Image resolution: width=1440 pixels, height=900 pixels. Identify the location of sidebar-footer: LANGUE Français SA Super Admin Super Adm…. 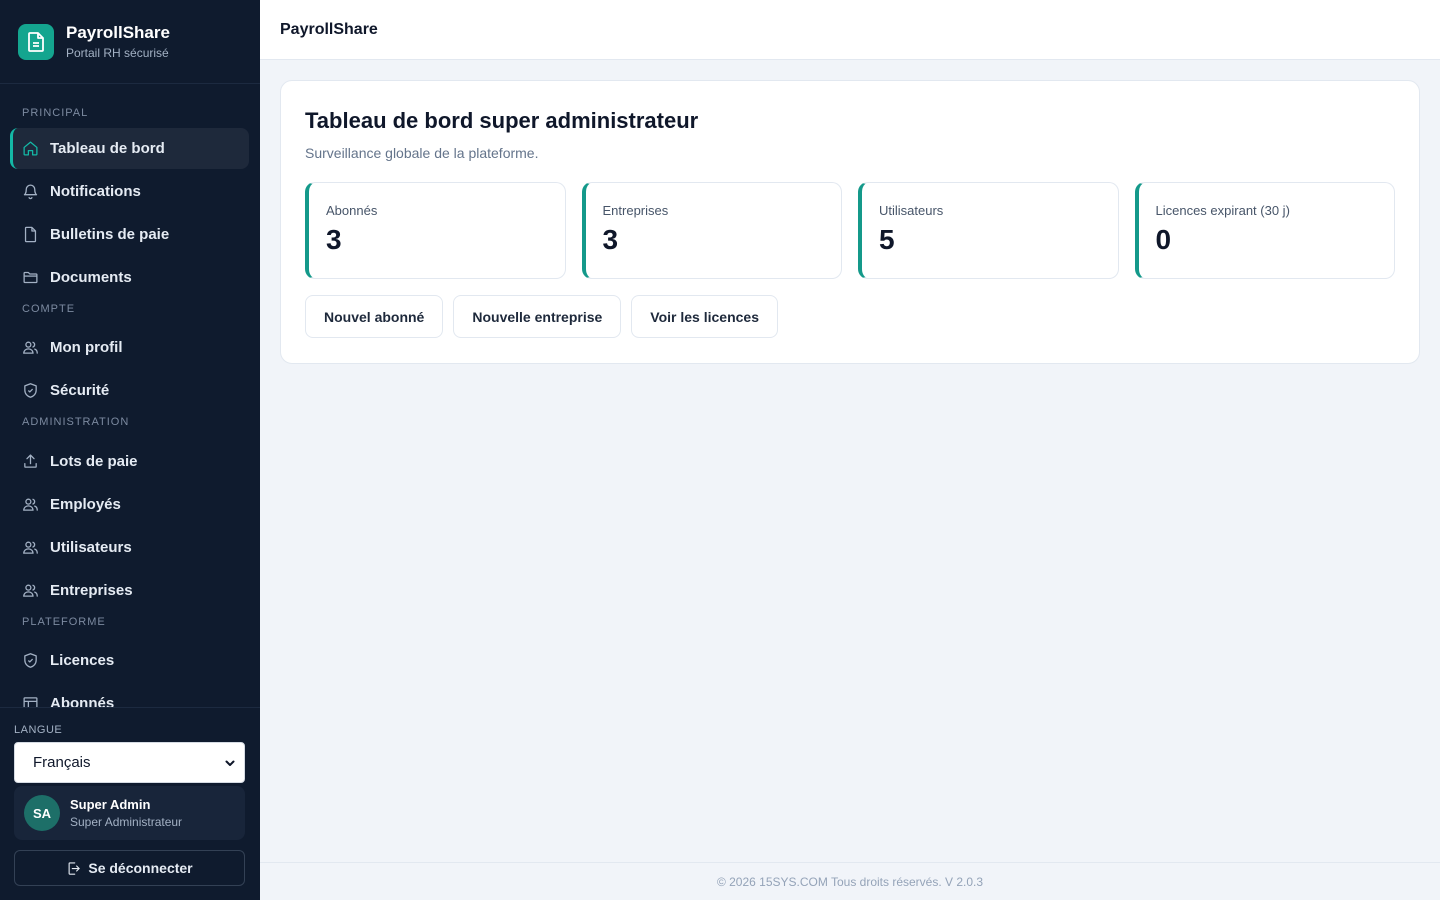
(130, 803).